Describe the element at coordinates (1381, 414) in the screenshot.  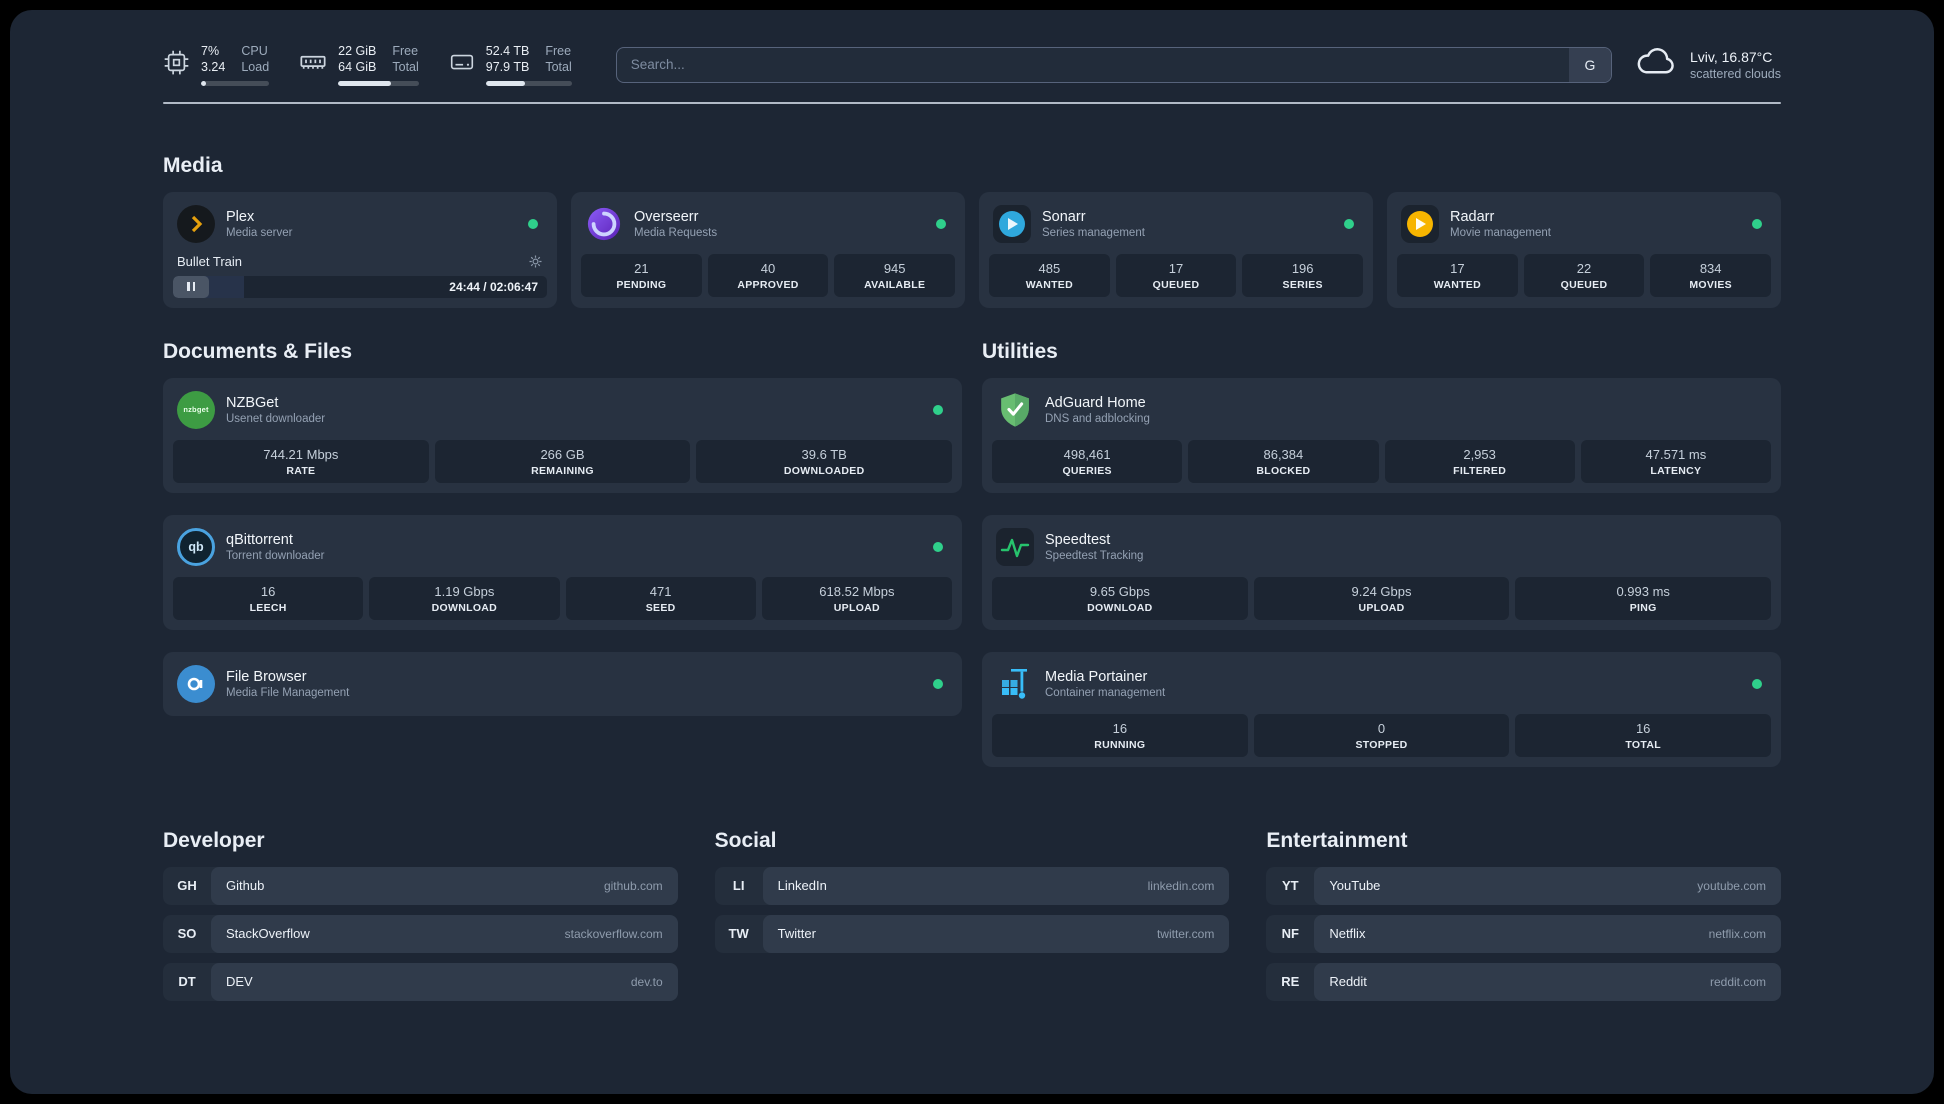
I see `service-link-adguard: AdGuard Home DNS and adblocking` at that location.